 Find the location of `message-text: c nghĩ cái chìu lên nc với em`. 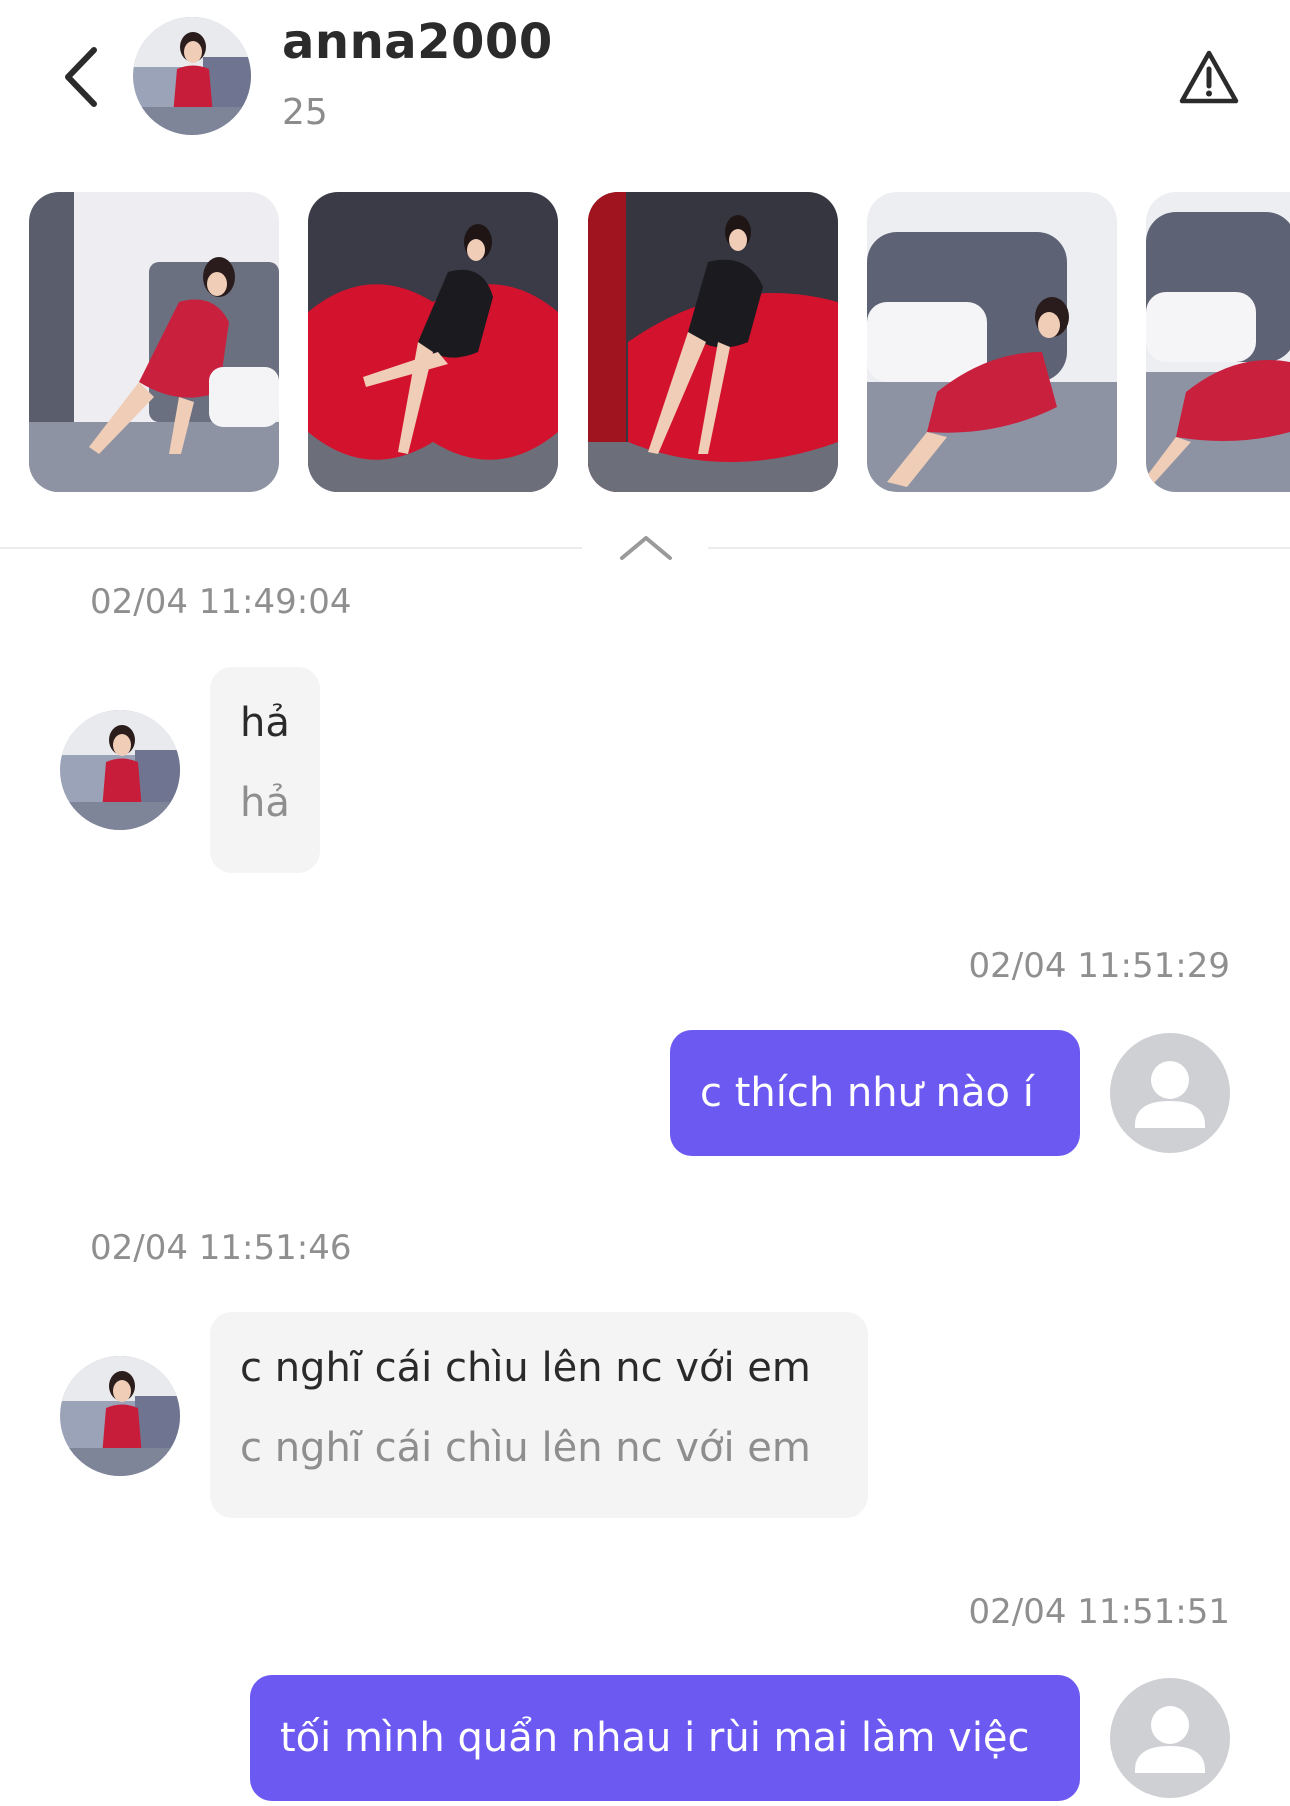

message-text: c nghĩ cái chìu lên nc với em is located at coordinates (525, 1368).